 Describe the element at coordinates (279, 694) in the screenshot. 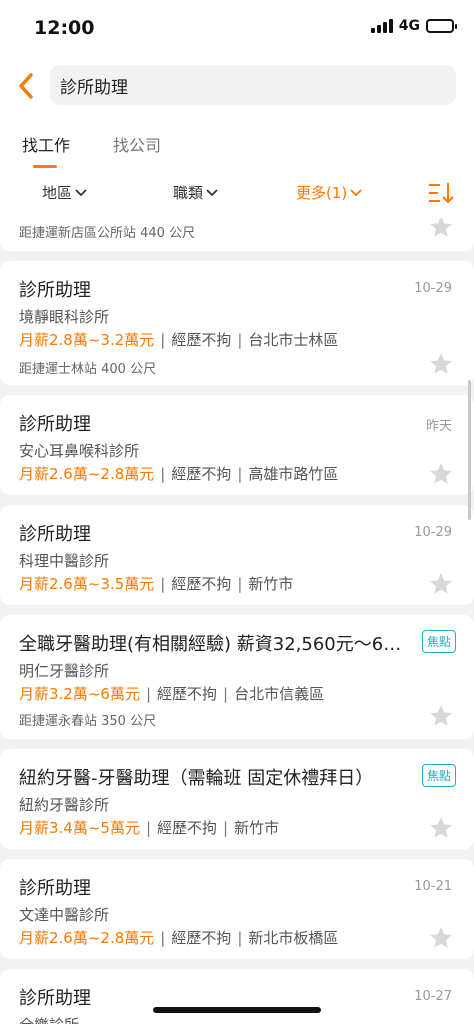

I see `location: 台北市信義區` at that location.